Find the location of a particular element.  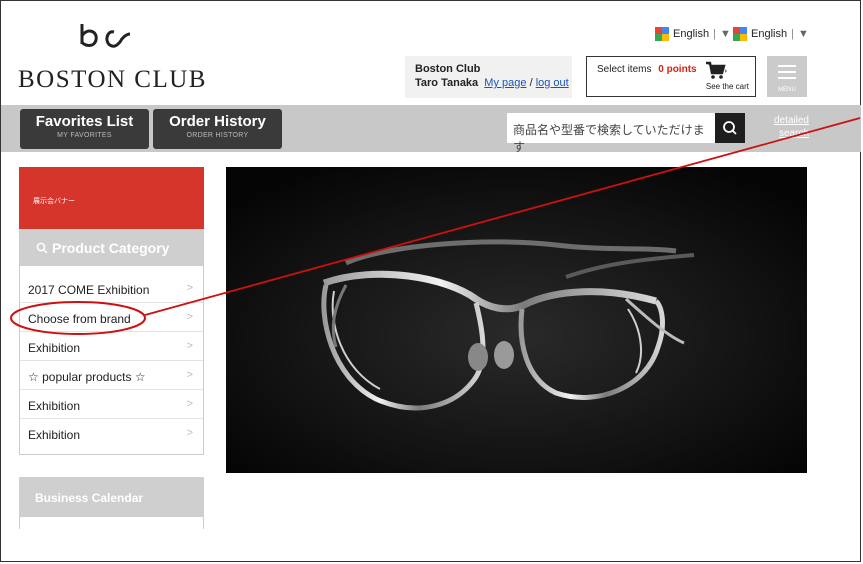

glasses-logo-icon is located at coordinates (105, 36).